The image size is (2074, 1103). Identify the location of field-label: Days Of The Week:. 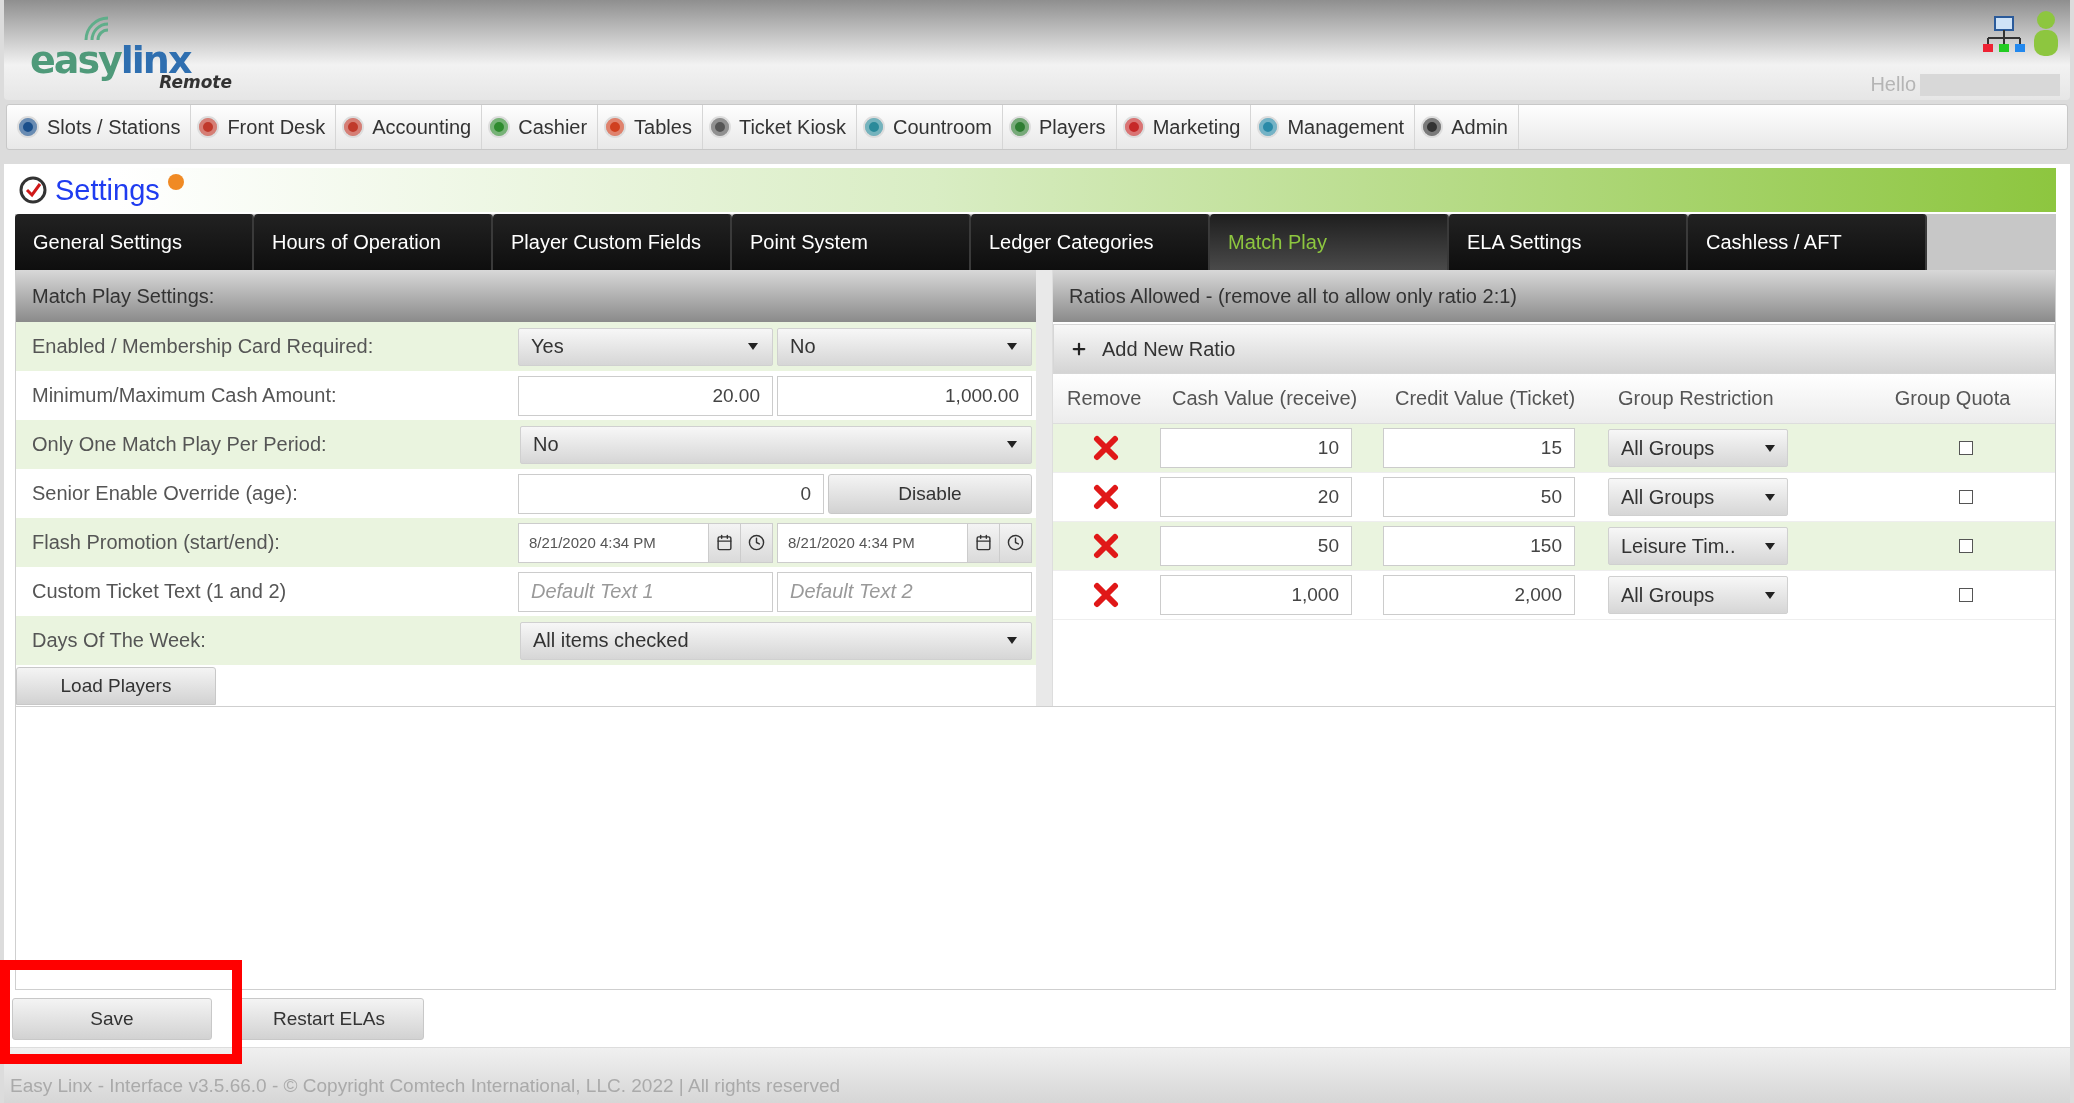
(119, 640).